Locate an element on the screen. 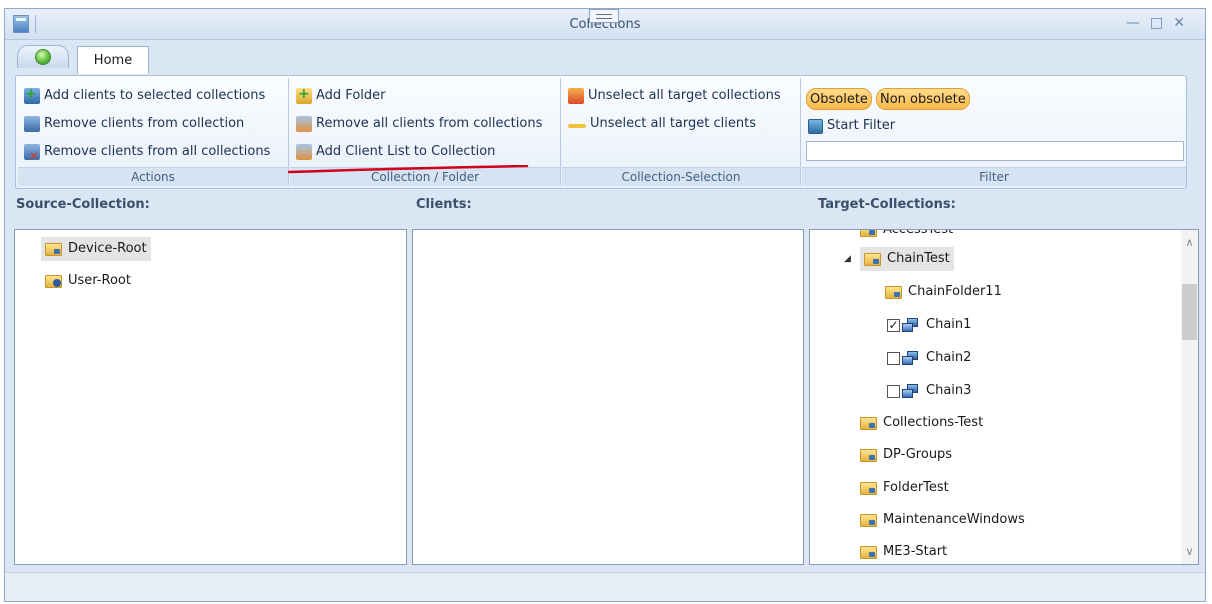  maximize-icon: □ is located at coordinates (1161, 23).